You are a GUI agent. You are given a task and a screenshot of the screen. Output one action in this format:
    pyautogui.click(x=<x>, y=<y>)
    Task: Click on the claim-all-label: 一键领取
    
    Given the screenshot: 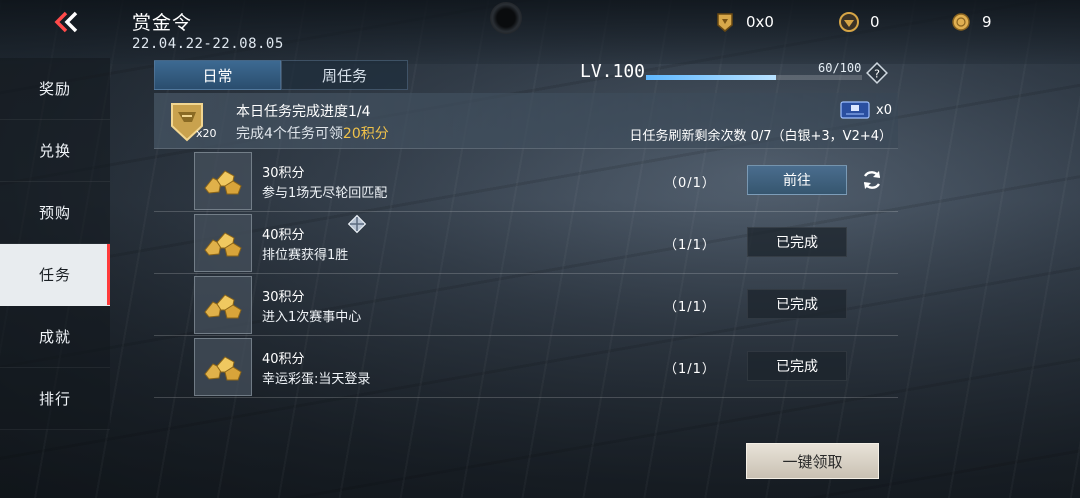 What is the action you would take?
    pyautogui.click(x=812, y=461)
    